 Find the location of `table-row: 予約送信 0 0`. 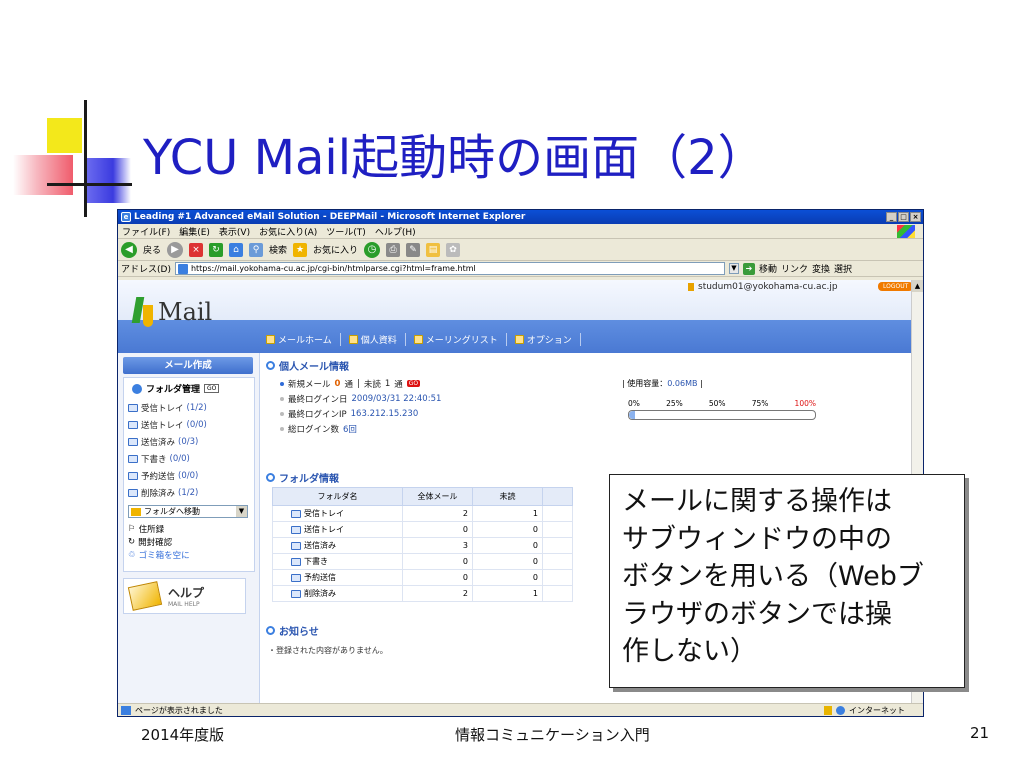

table-row: 予約送信 0 0 is located at coordinates (422, 577).